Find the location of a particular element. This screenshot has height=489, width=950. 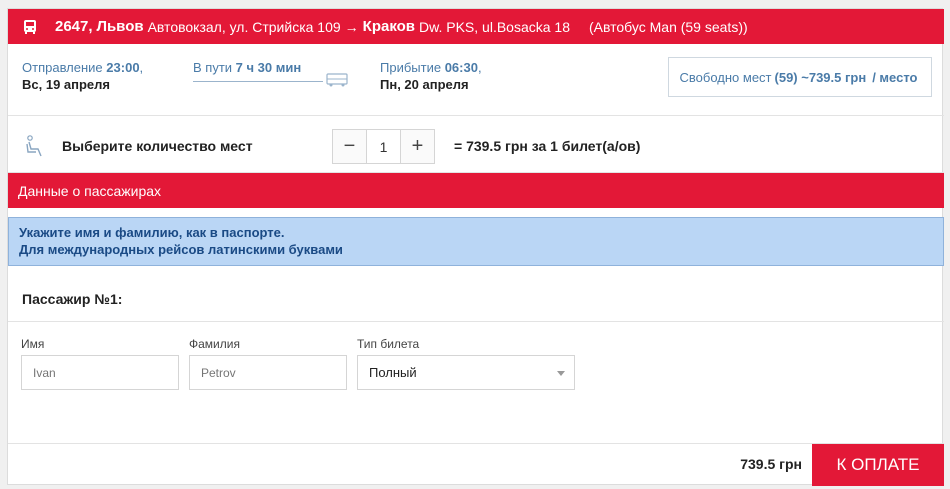

departure-time: 23:00 is located at coordinates (123, 67).